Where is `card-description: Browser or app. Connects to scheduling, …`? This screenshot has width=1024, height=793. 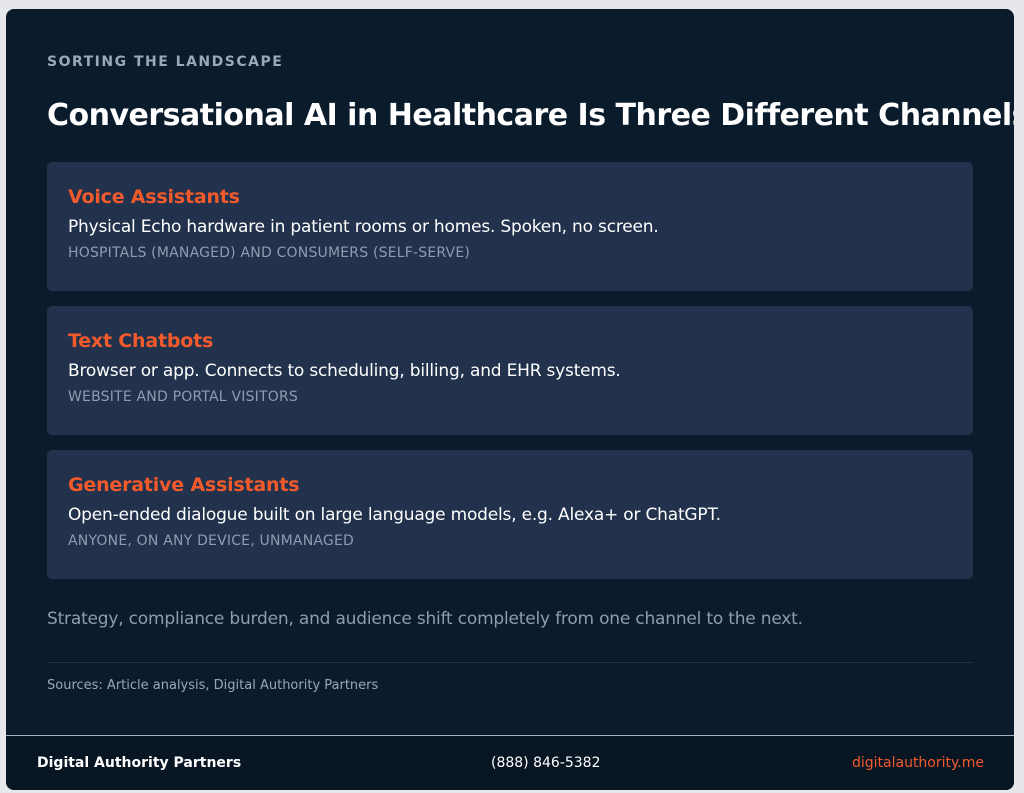
card-description: Browser or app. Connects to scheduling, … is located at coordinates (344, 371).